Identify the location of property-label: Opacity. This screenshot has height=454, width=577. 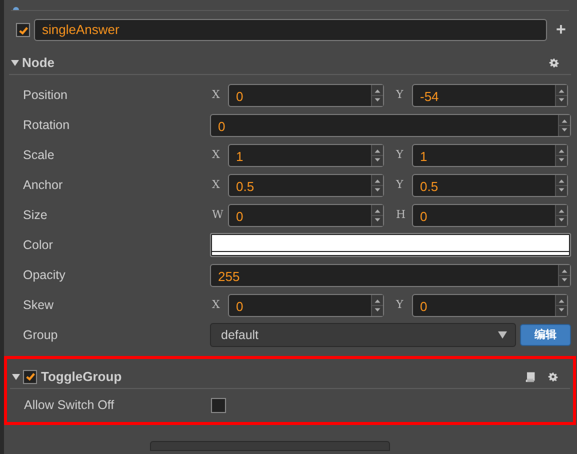
(44, 275).